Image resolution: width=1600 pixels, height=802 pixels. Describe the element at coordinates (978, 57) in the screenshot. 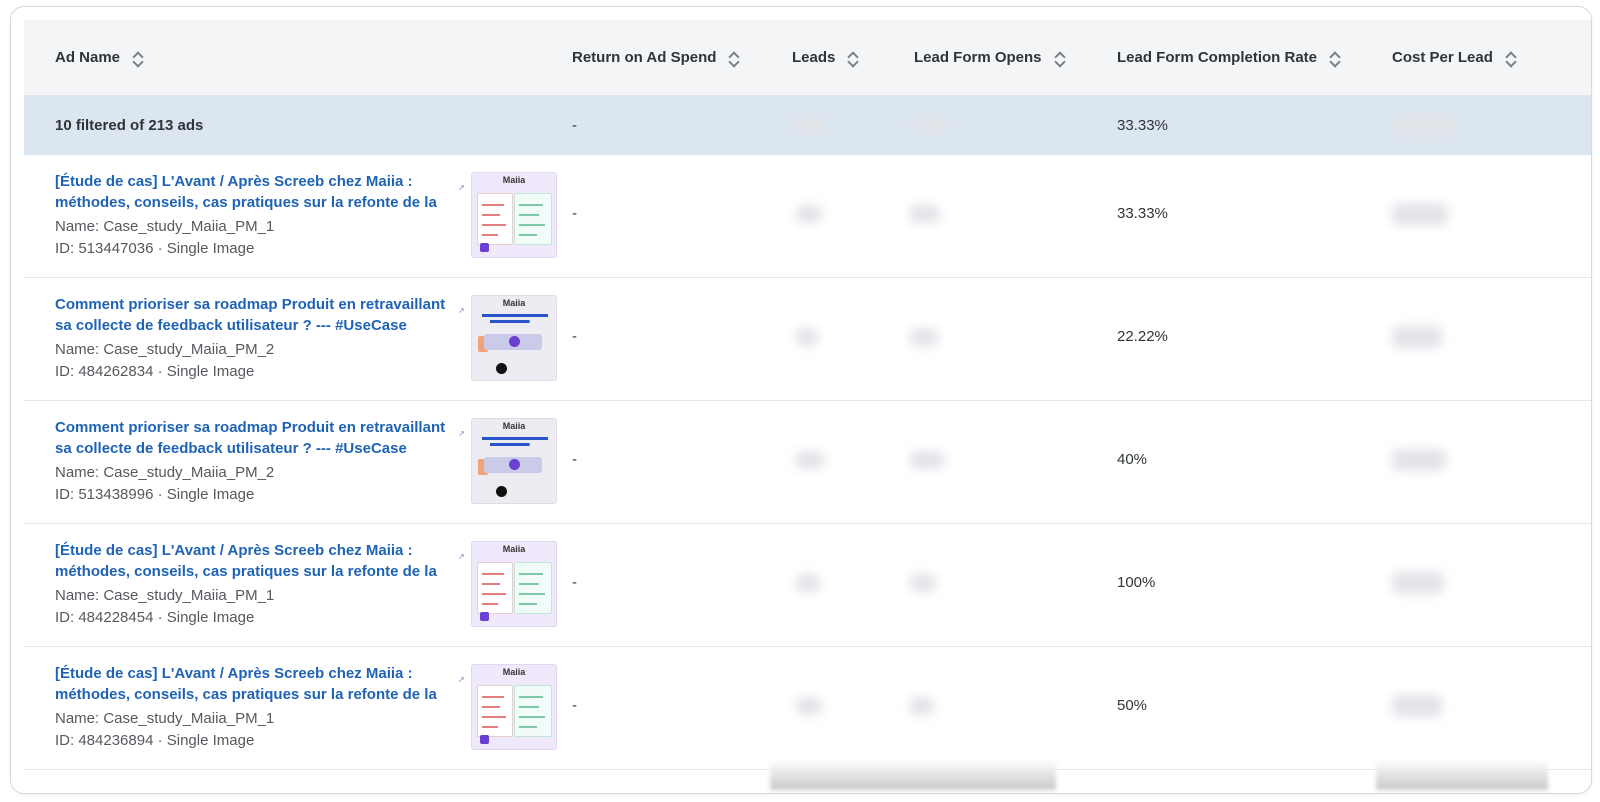

I see `column-header-label: Lead Form Opens` at that location.